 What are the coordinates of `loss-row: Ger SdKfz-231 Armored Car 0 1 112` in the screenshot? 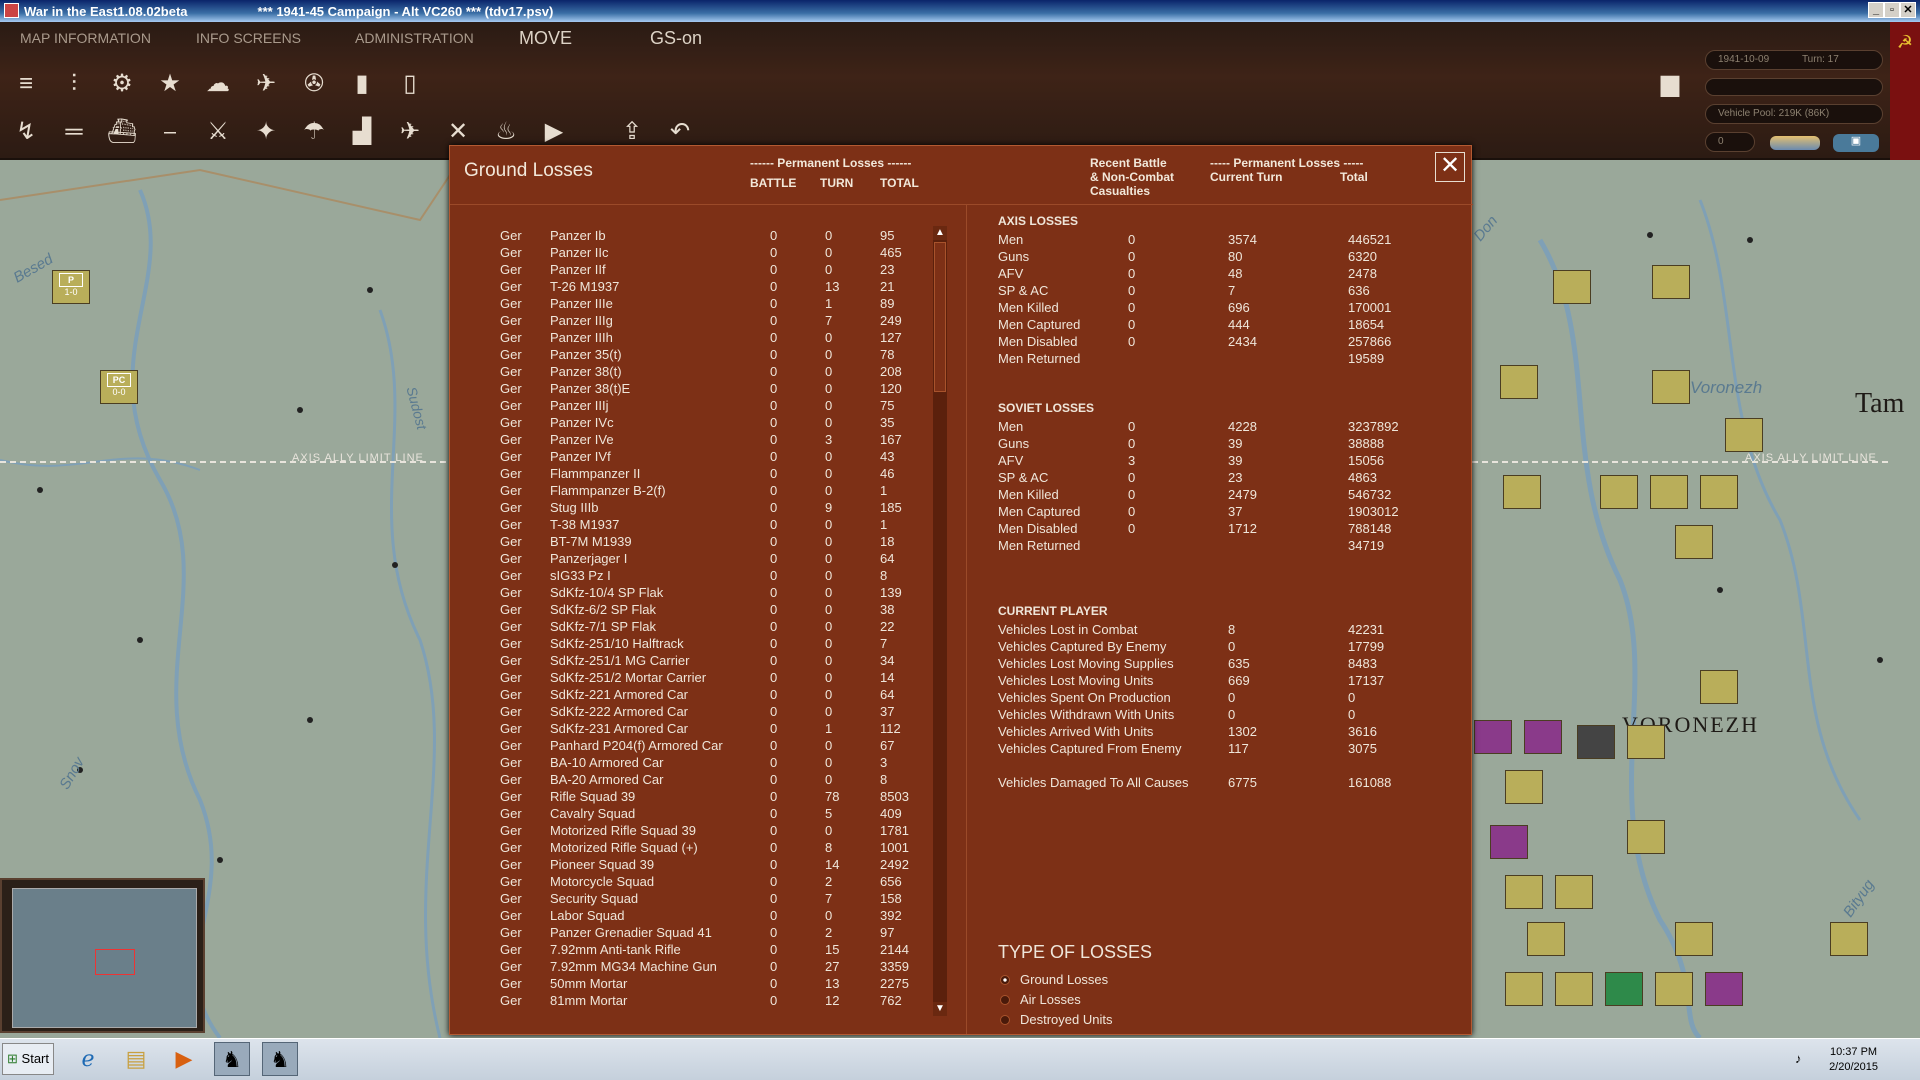 It's located at (690, 729).